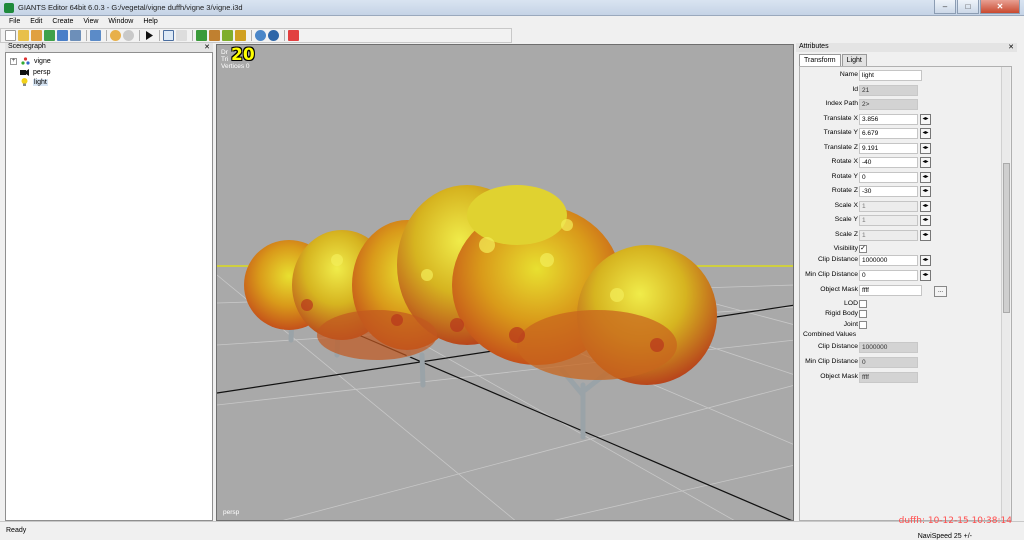  What do you see at coordinates (128, 35) in the screenshot?
I see `redo-icon` at bounding box center [128, 35].